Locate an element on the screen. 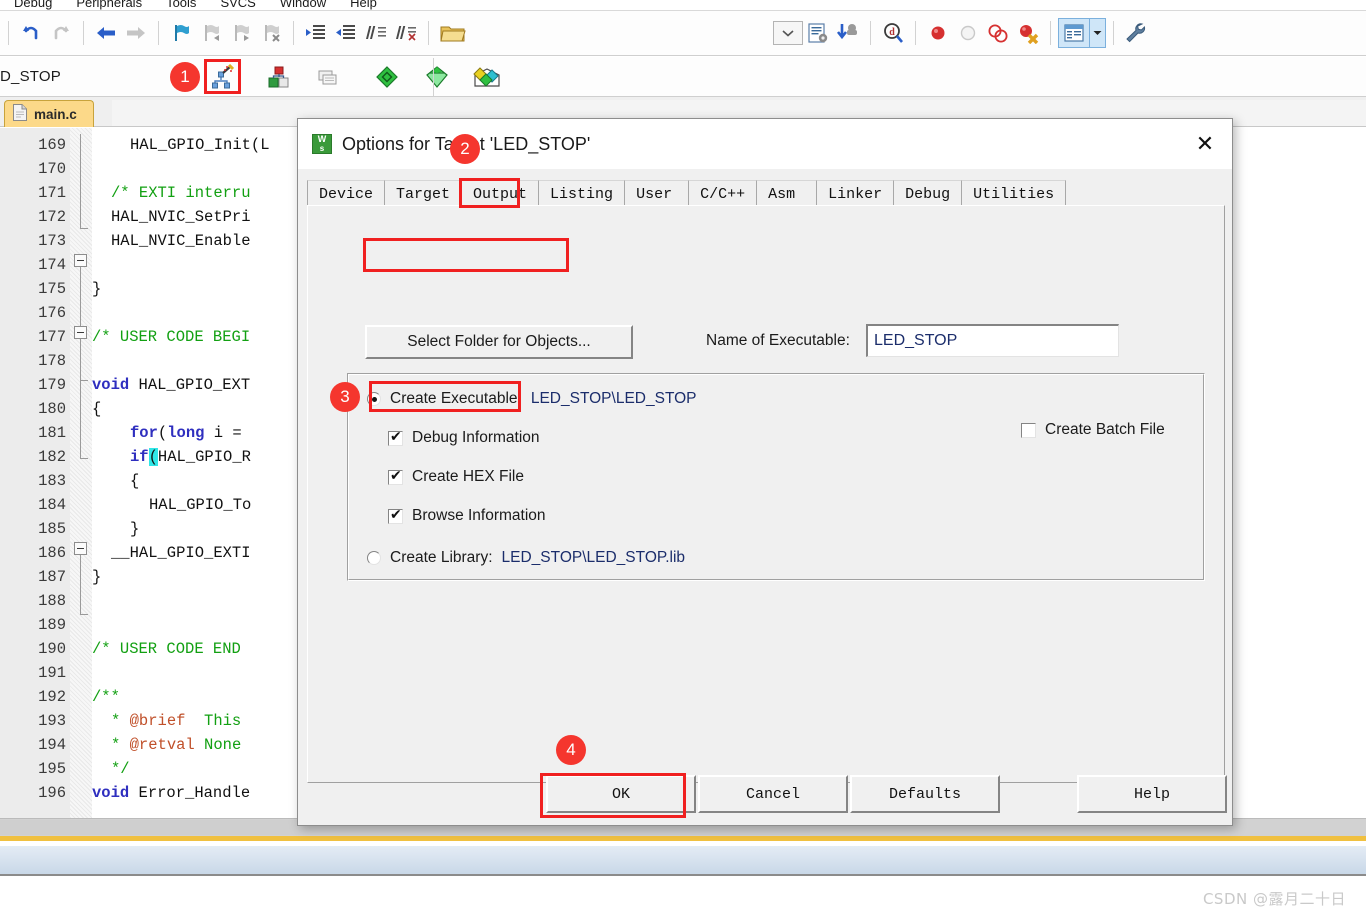 Image resolution: width=1366 pixels, height=918 pixels. indent-icon is located at coordinates (316, 33).